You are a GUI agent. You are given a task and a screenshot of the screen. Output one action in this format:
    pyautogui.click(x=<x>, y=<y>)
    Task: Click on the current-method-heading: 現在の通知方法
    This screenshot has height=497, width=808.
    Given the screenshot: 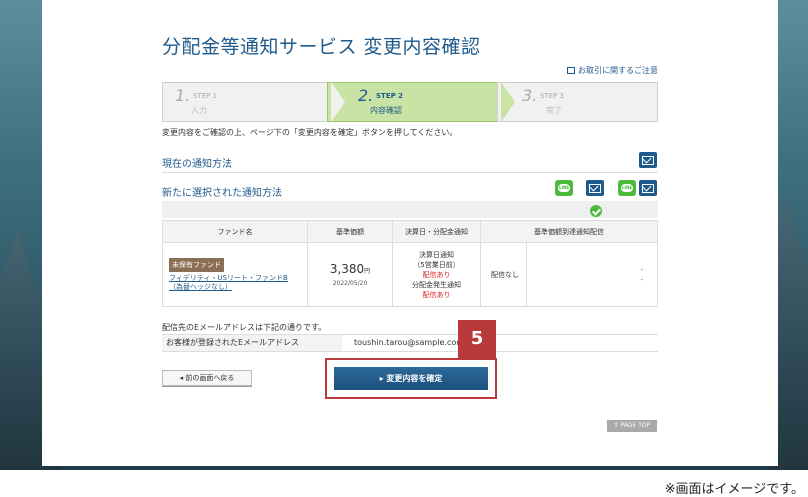 What is the action you would take?
    pyautogui.click(x=197, y=164)
    